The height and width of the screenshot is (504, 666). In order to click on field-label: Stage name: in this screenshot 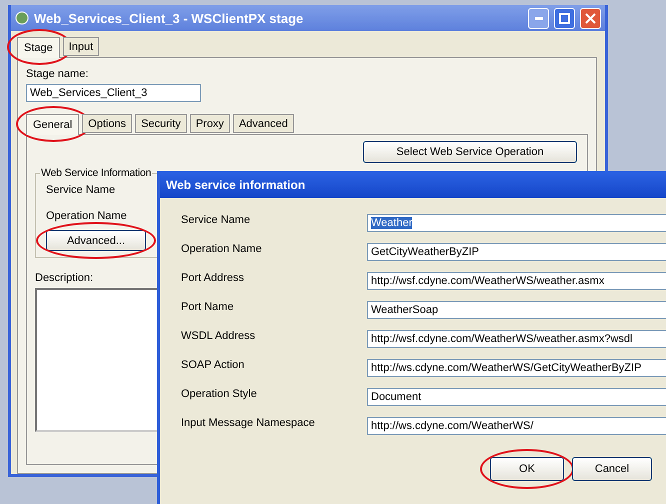, I will do `click(57, 74)`.